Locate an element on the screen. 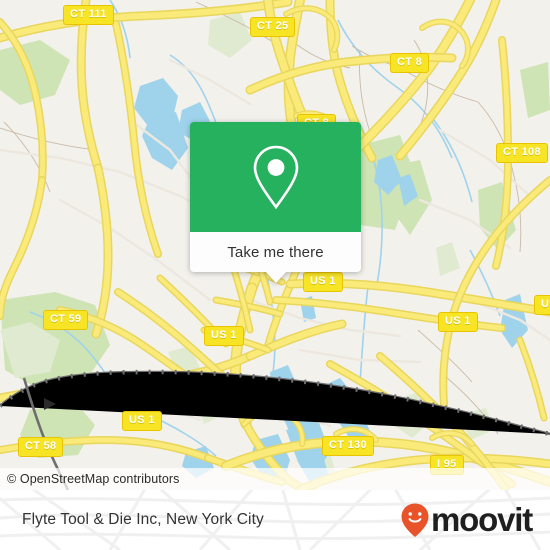  map-pin-icon is located at coordinates (275, 177).